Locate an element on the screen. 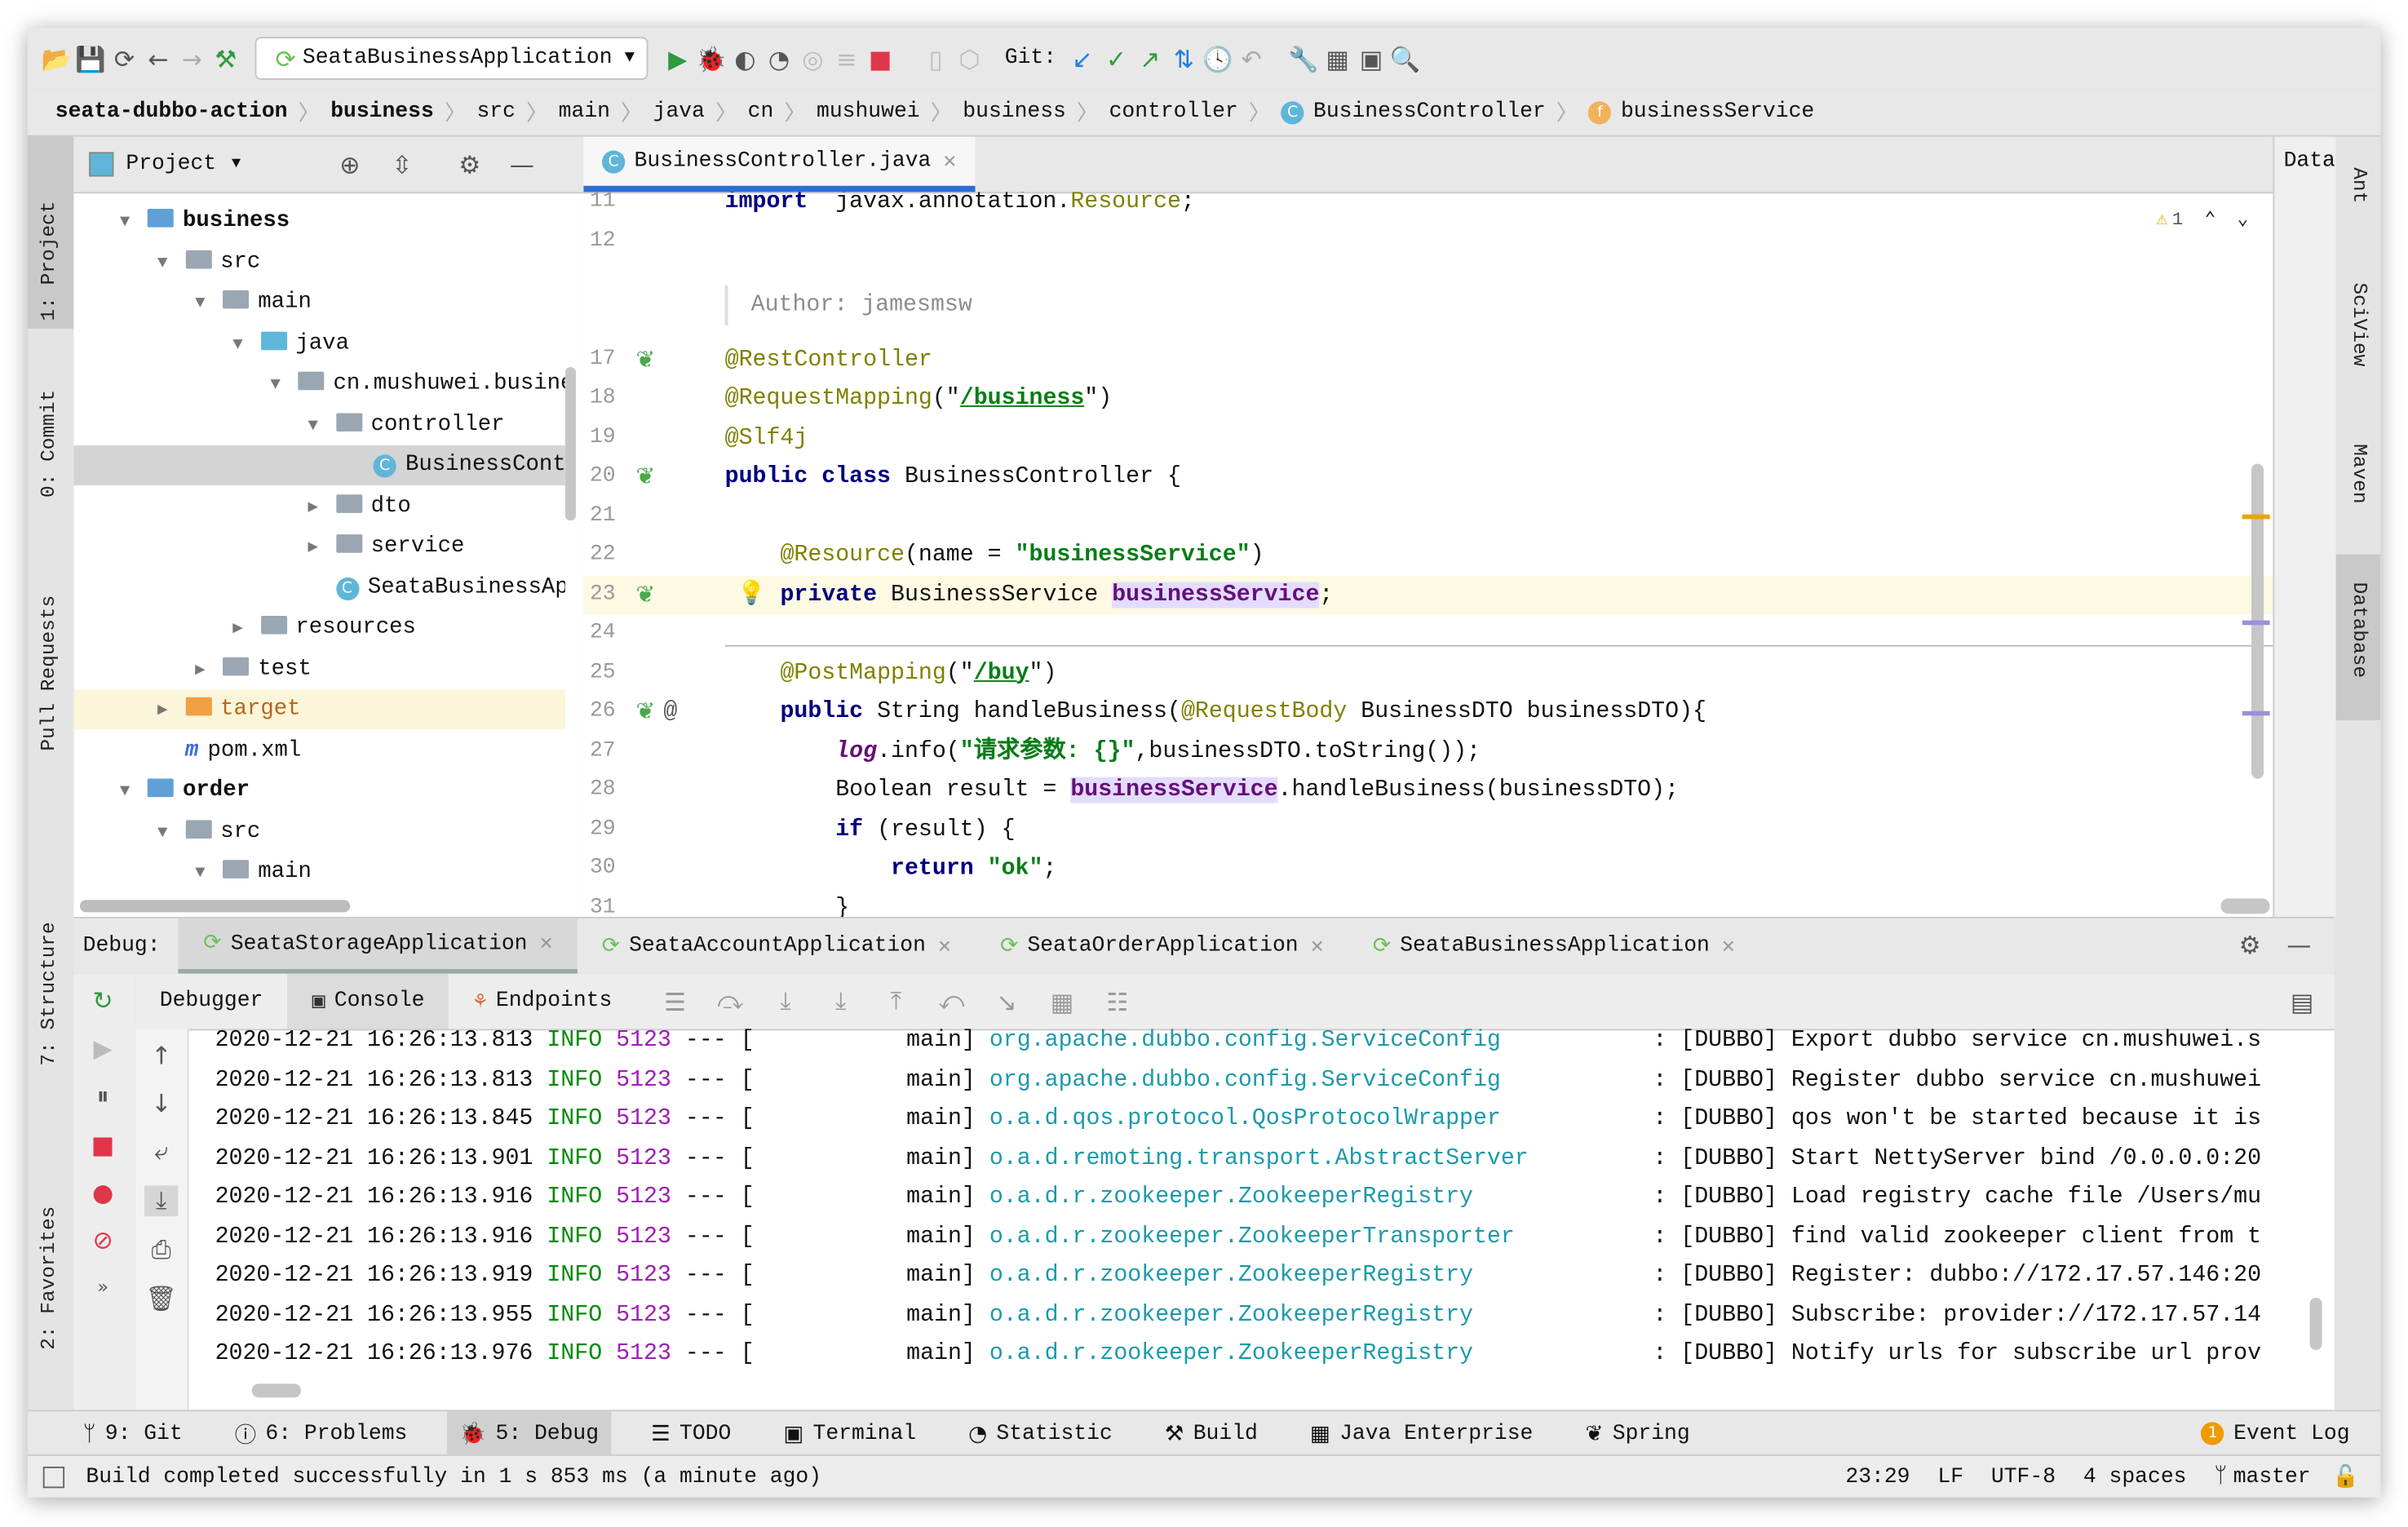 The width and height of the screenshot is (2408, 1527). tool-window-button: Database is located at coordinates (2359, 630).